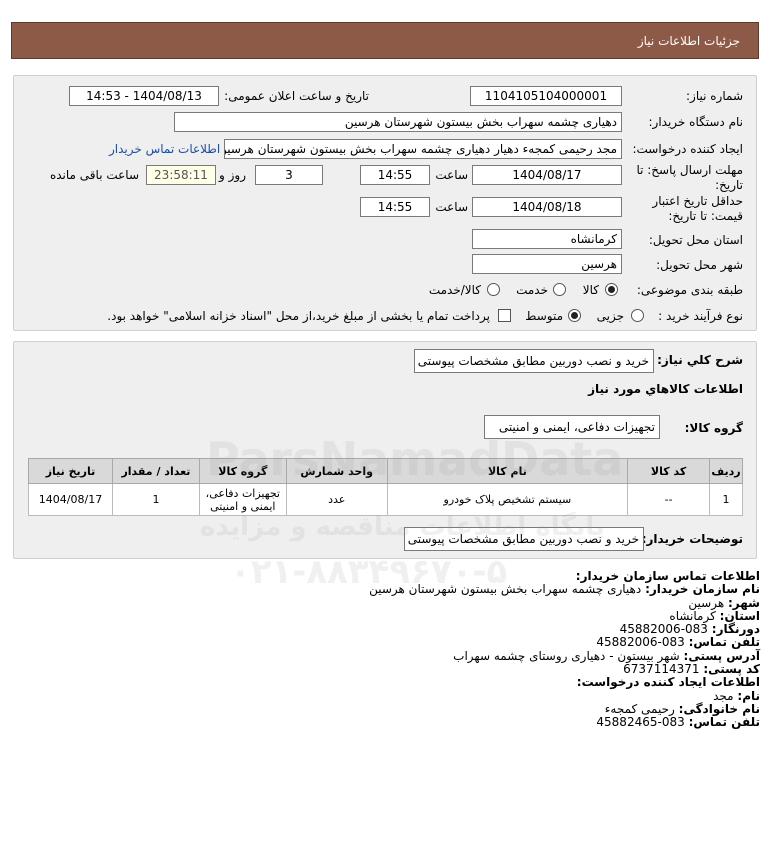  I want to click on contact-postal: کد پستی: 6737114371, so click(691, 669).